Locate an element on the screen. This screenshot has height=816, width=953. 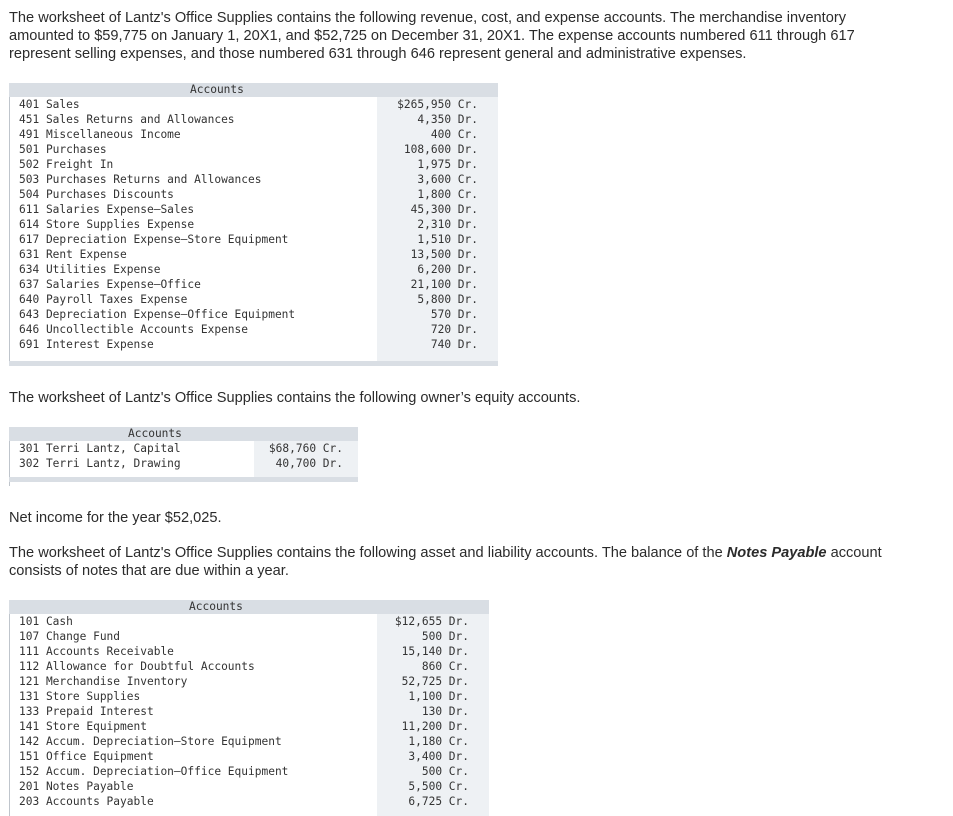
account-name: 640 Payroll Taxes Expense is located at coordinates (103, 299).